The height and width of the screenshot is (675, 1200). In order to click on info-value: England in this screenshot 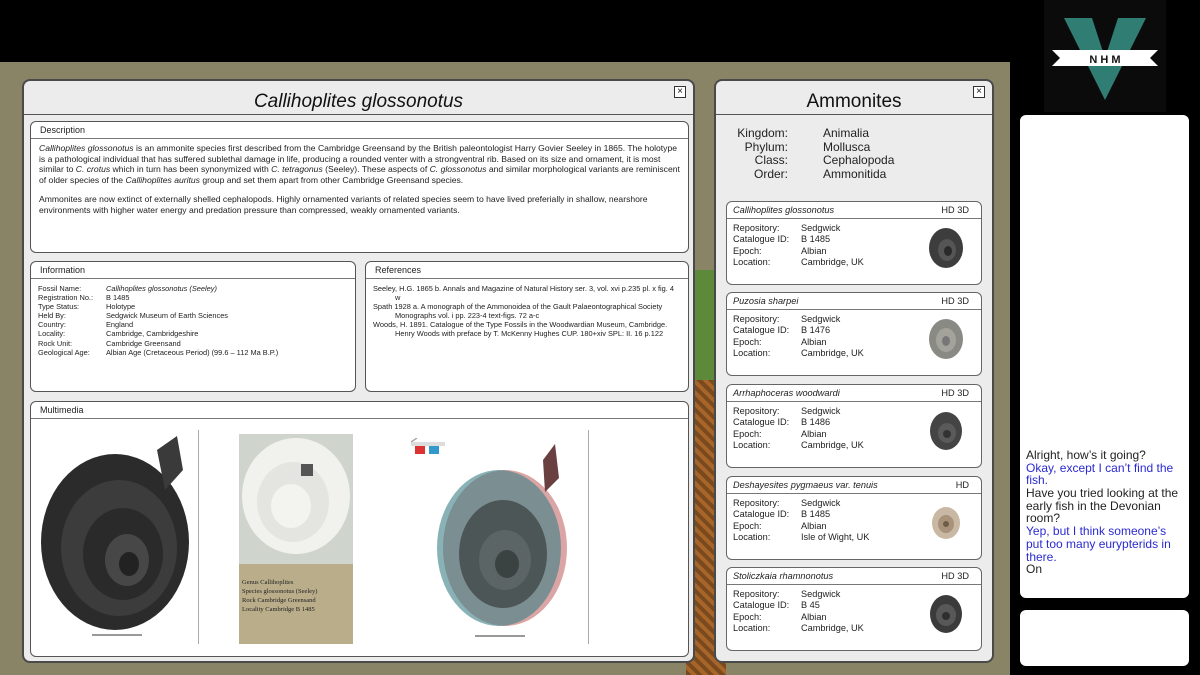, I will do `click(120, 325)`.